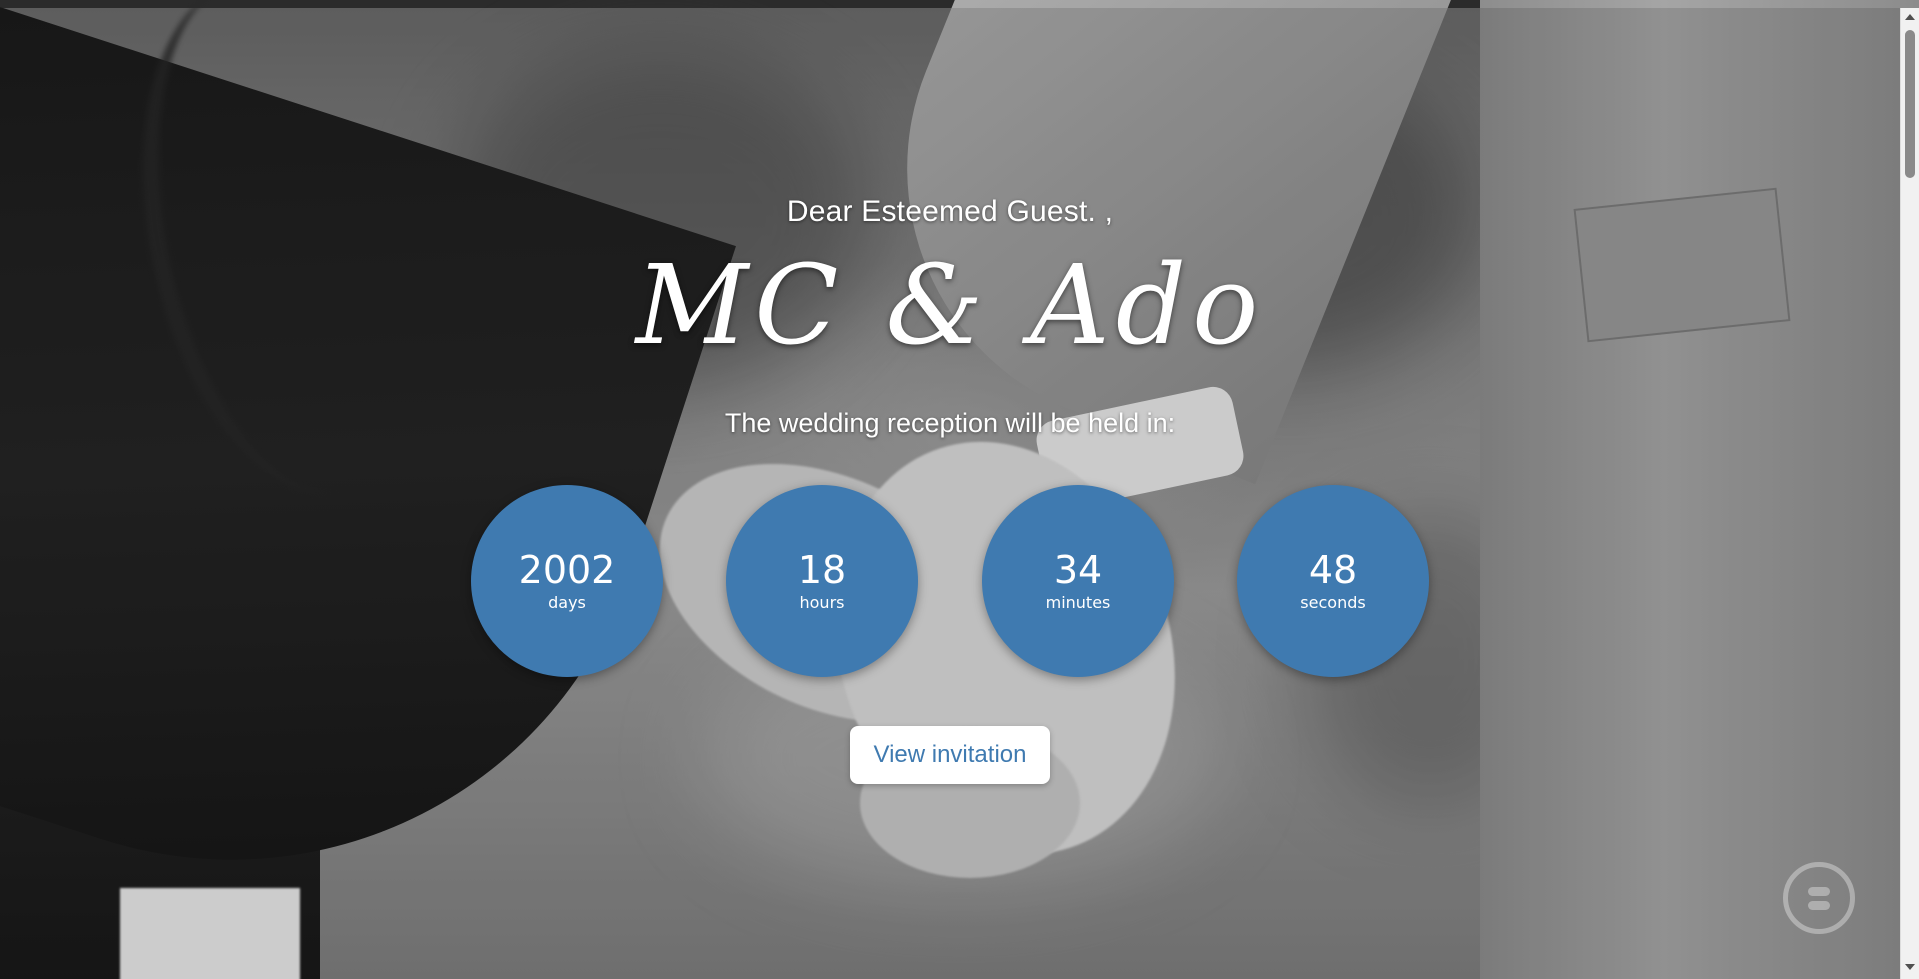  Describe the element at coordinates (951, 582) in the screenshot. I see `countdown-timer: 2002 days 18 hours 34 minutes 48 seconds` at that location.